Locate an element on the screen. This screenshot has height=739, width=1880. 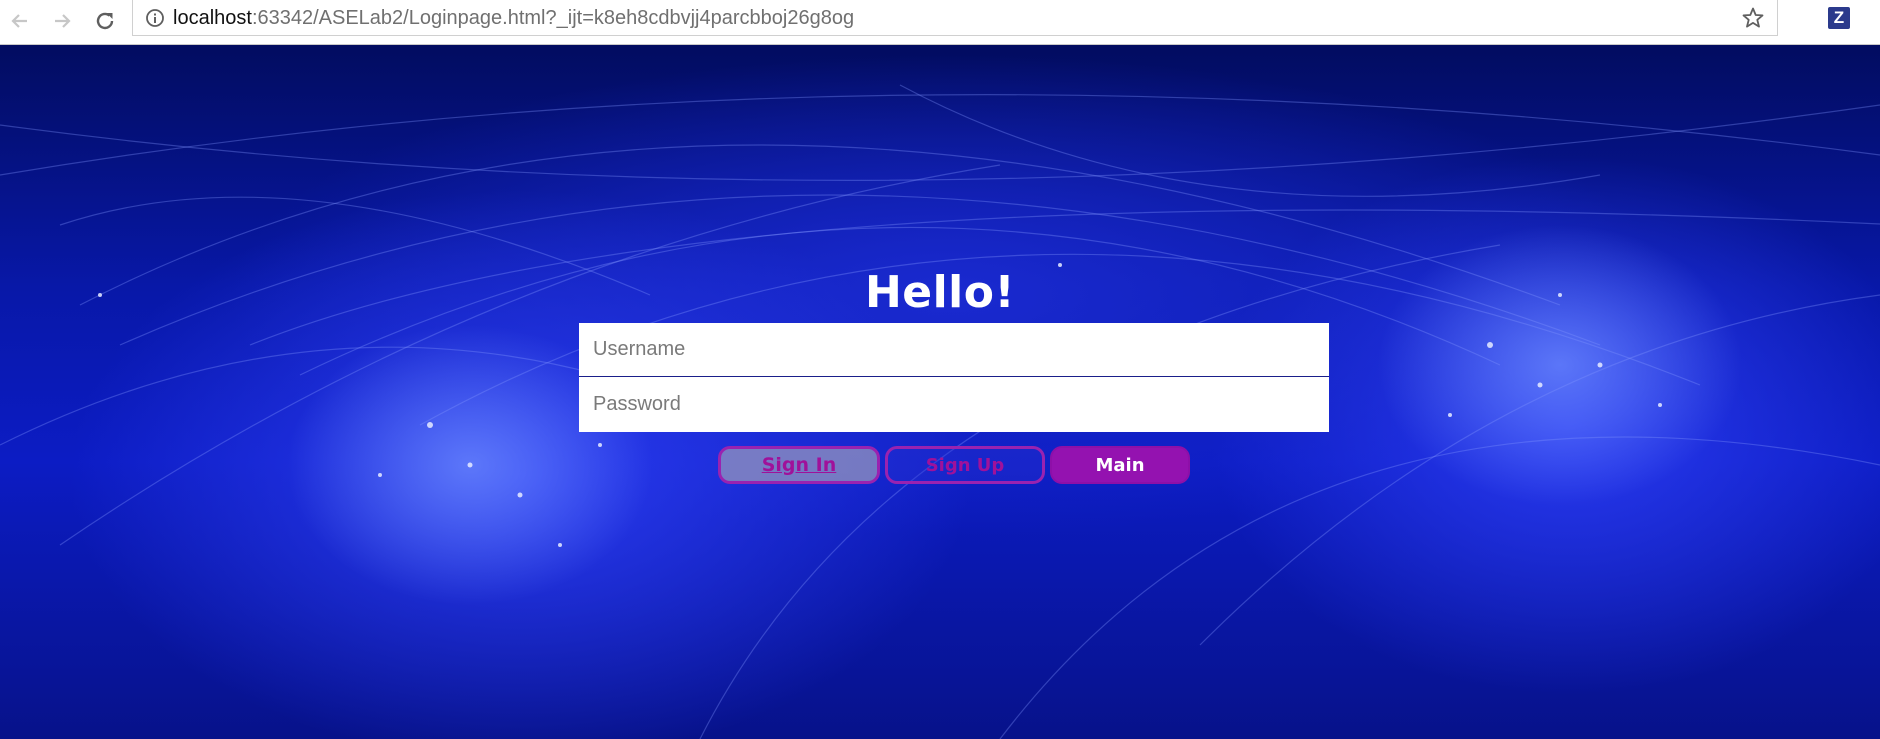
arrow-left-icon is located at coordinates (19, 21).